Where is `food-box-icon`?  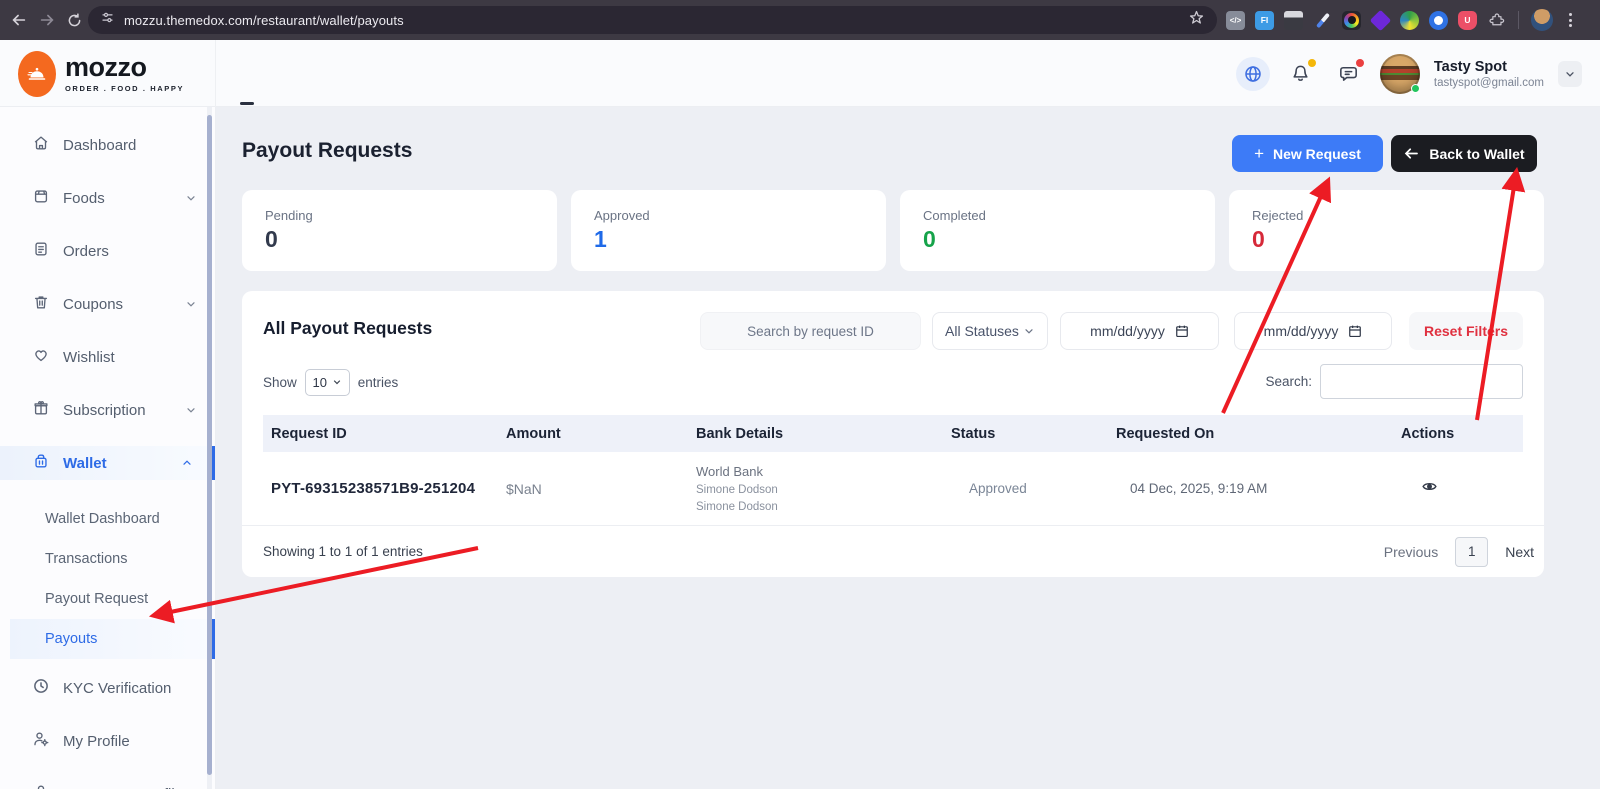
food-box-icon is located at coordinates (41, 198).